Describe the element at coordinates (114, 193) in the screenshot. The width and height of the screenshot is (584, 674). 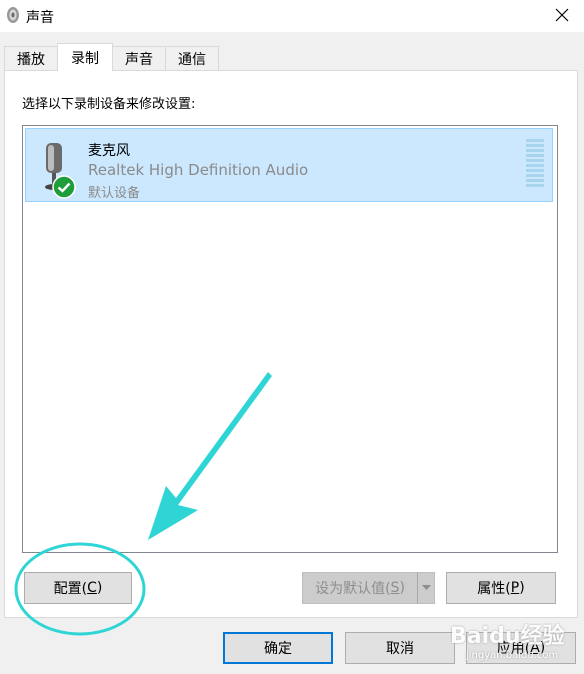
I see `device-status: 默认设备` at that location.